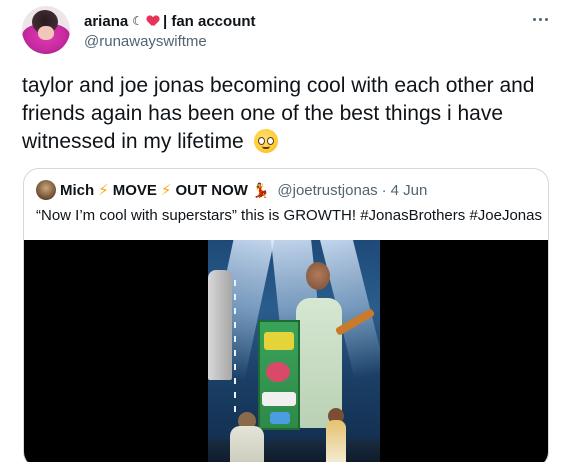 The image size is (570, 462). Describe the element at coordinates (77, 190) in the screenshot. I see `quoted-display-name-1: Mich` at that location.